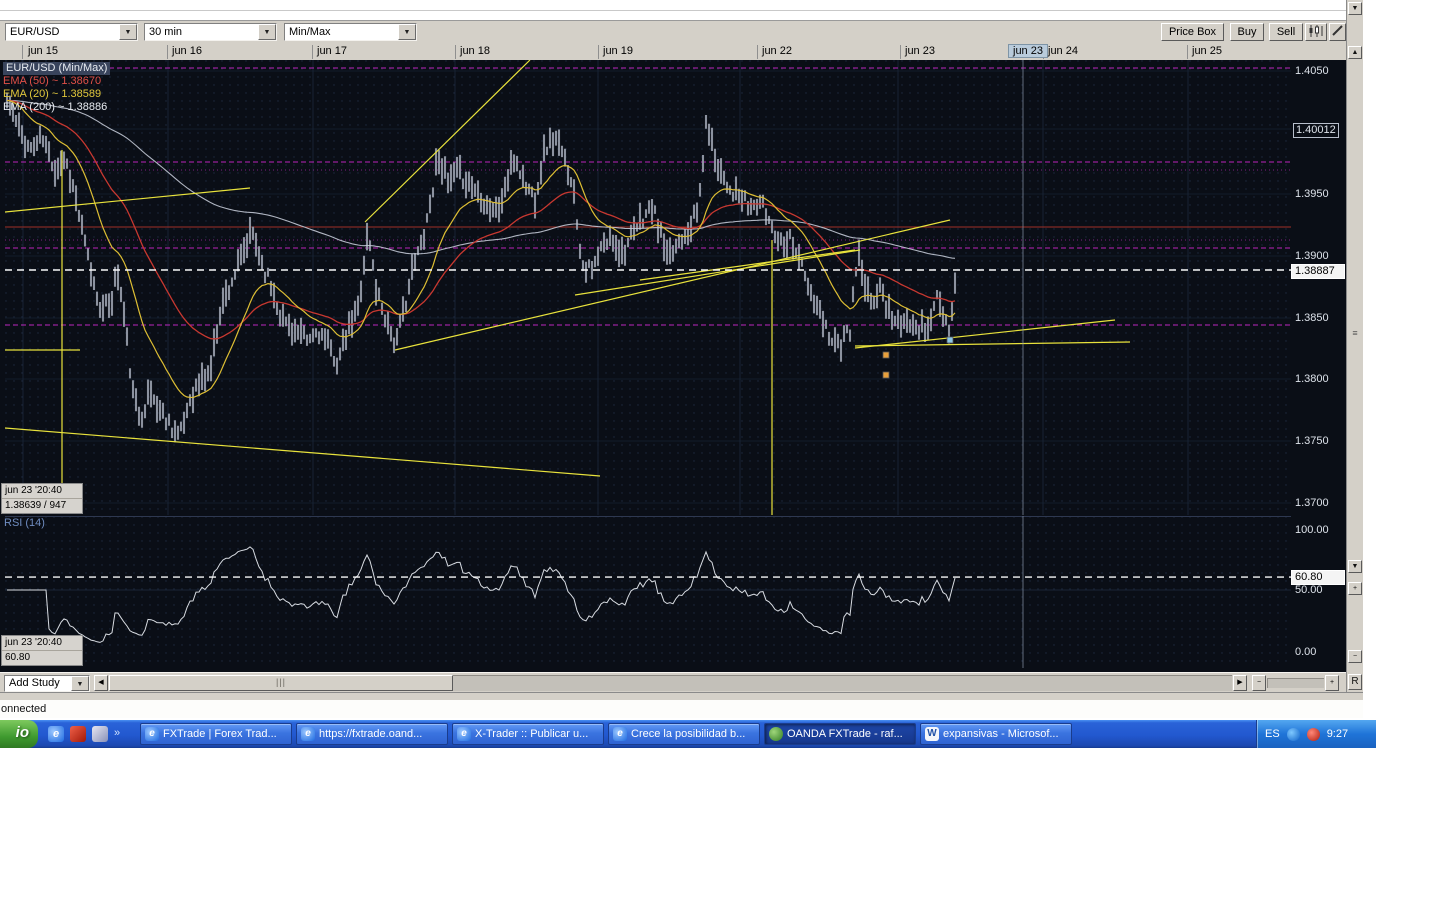 The height and width of the screenshot is (900, 1440). What do you see at coordinates (1316, 32) in the screenshot?
I see `chart-type-icon-button` at bounding box center [1316, 32].